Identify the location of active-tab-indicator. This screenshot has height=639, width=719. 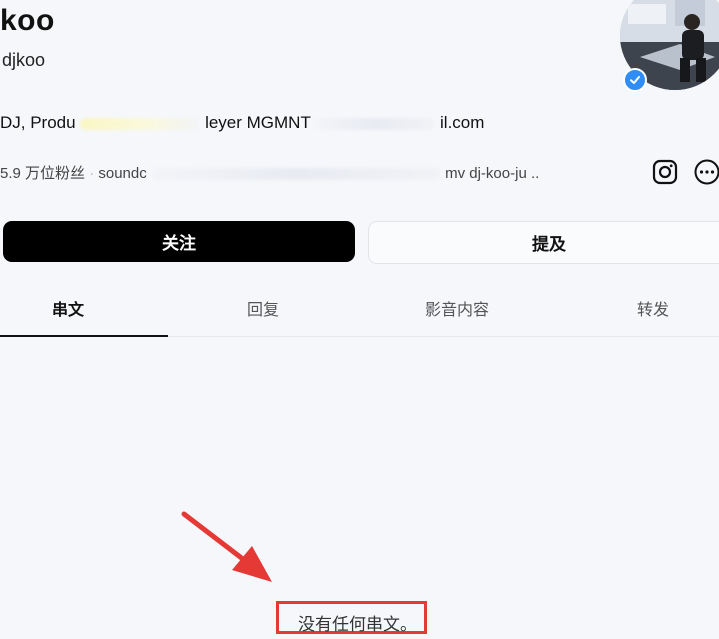
(84, 336).